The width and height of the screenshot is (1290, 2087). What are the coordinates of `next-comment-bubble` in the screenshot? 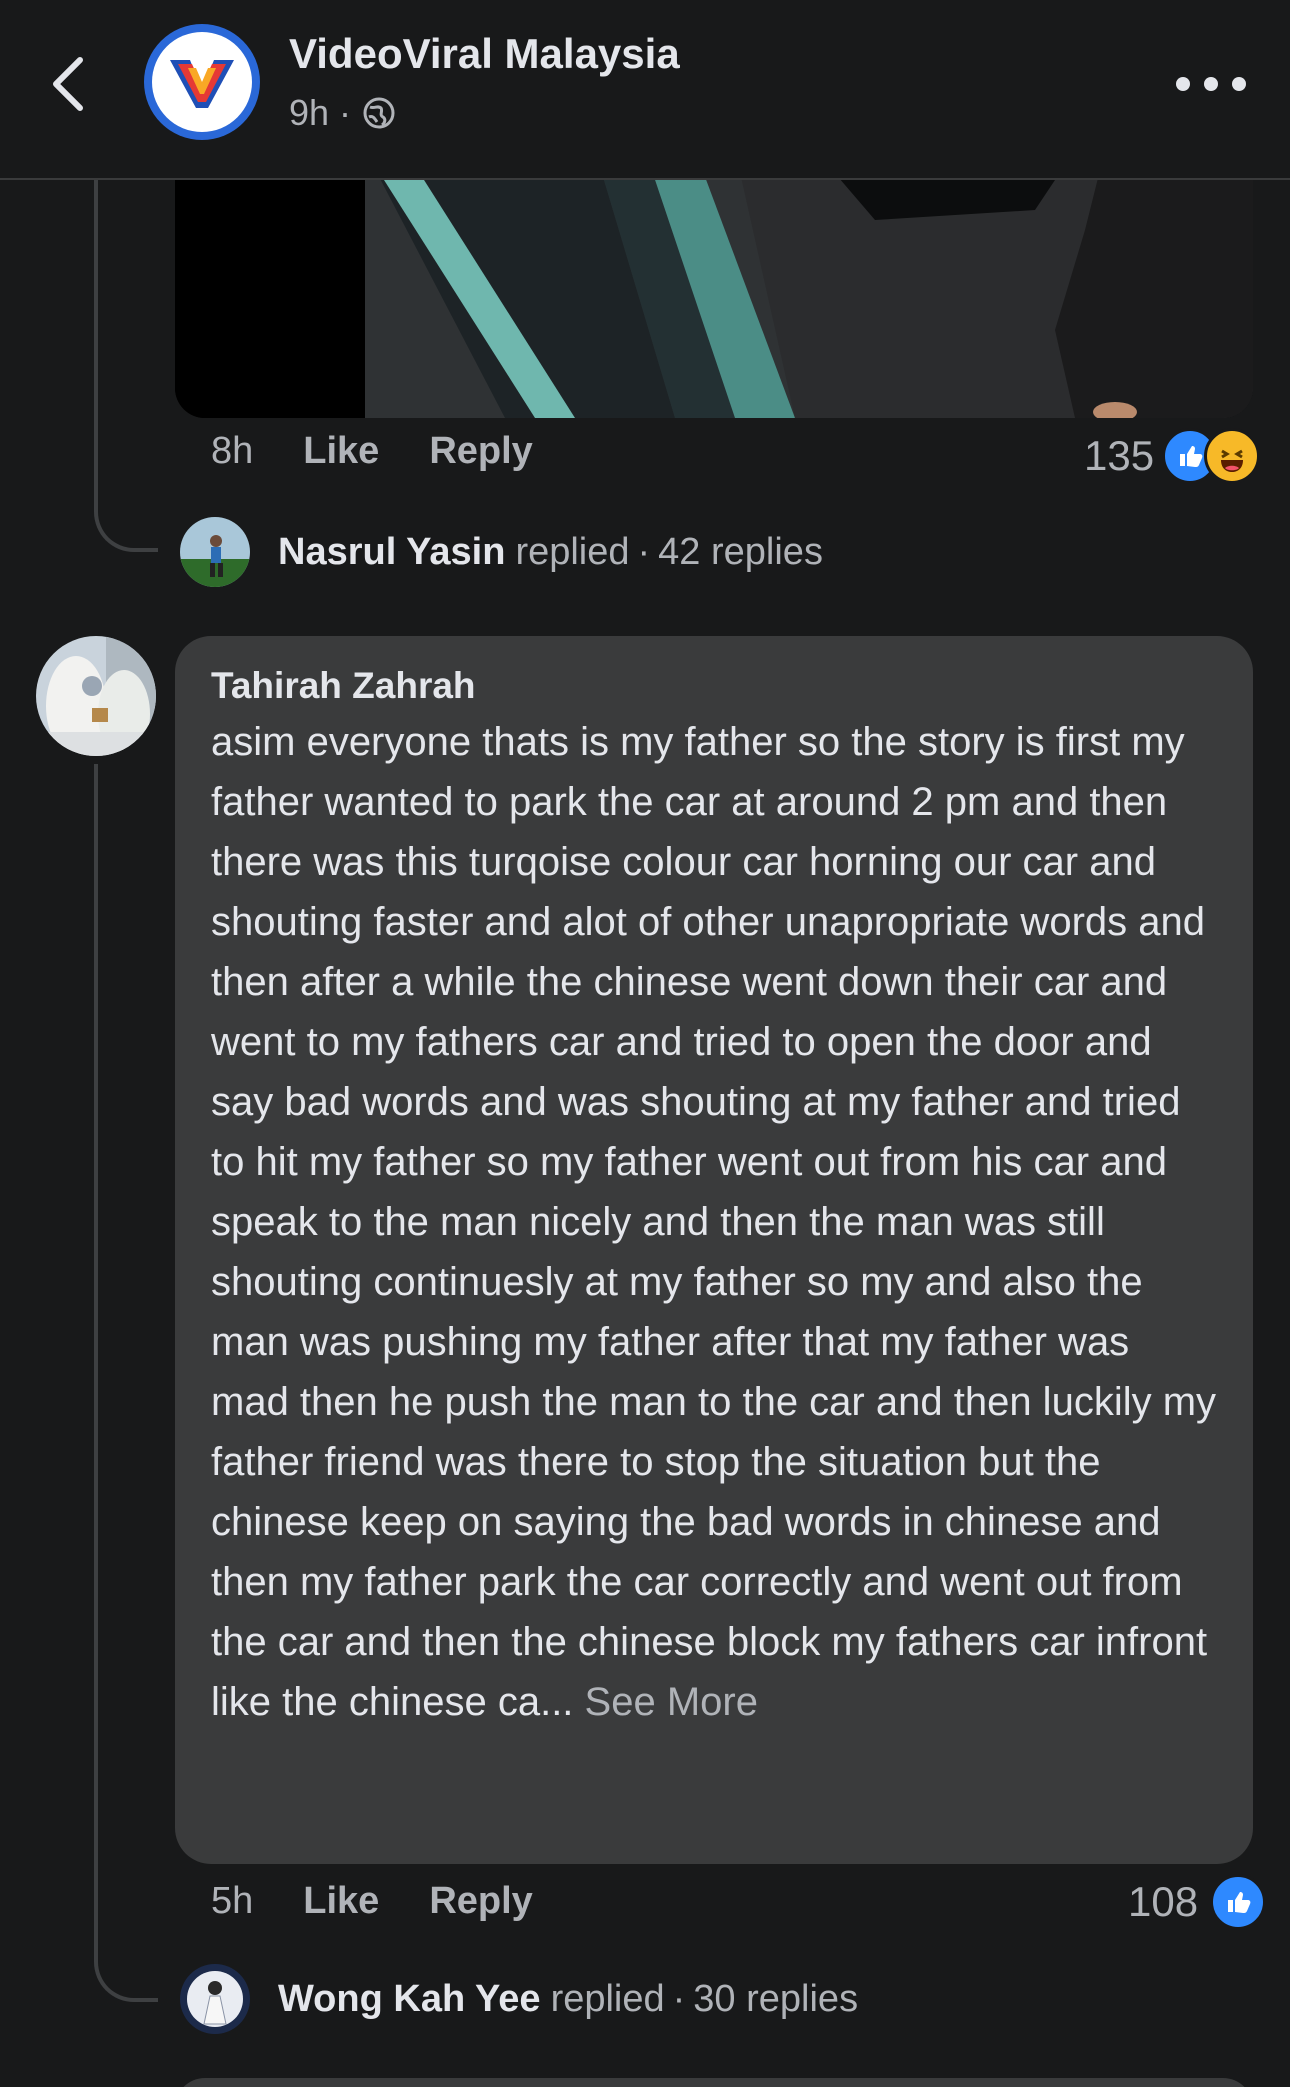 It's located at (714, 2082).